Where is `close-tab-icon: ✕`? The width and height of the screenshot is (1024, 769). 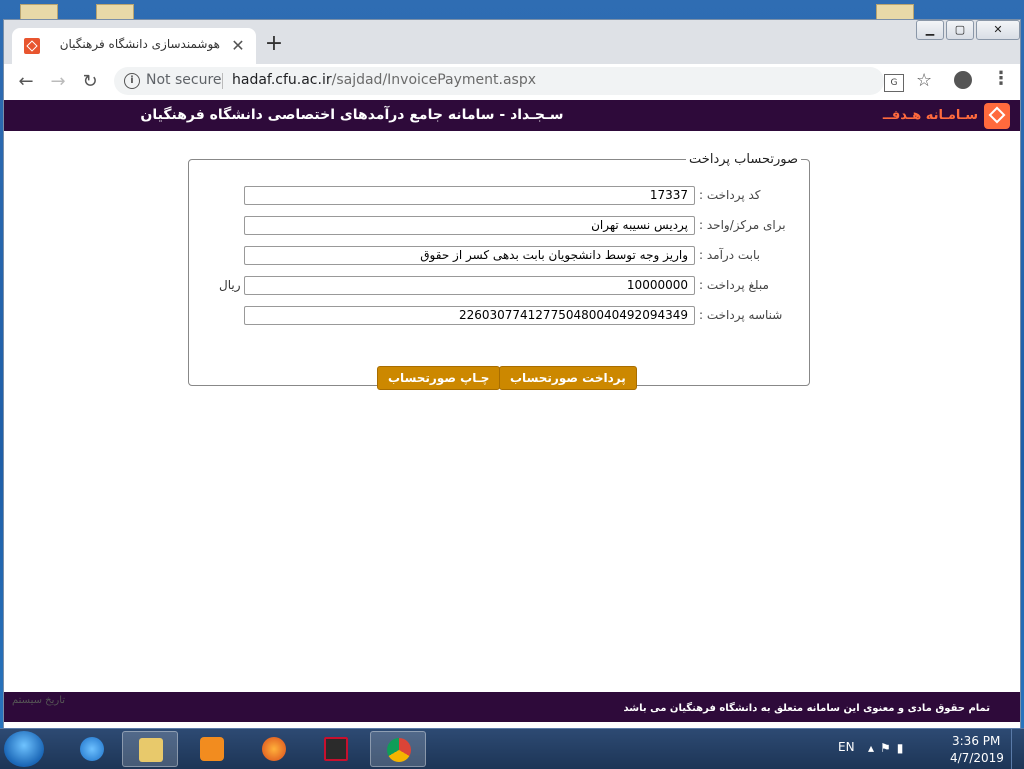
close-tab-icon: ✕ is located at coordinates (238, 46).